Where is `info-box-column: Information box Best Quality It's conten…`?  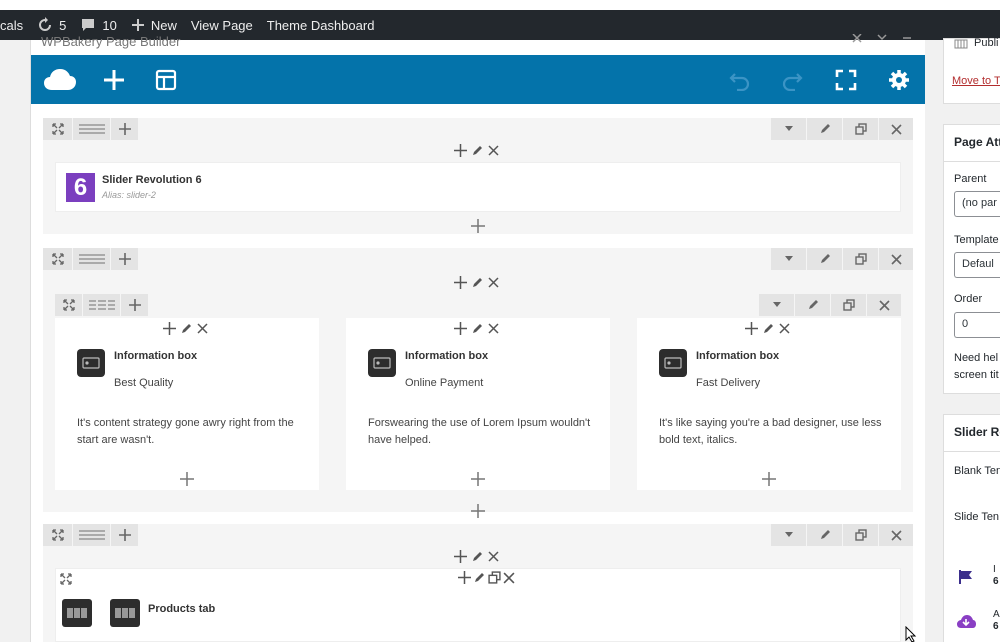
info-box-column: Information box Best Quality It's conten… is located at coordinates (187, 404).